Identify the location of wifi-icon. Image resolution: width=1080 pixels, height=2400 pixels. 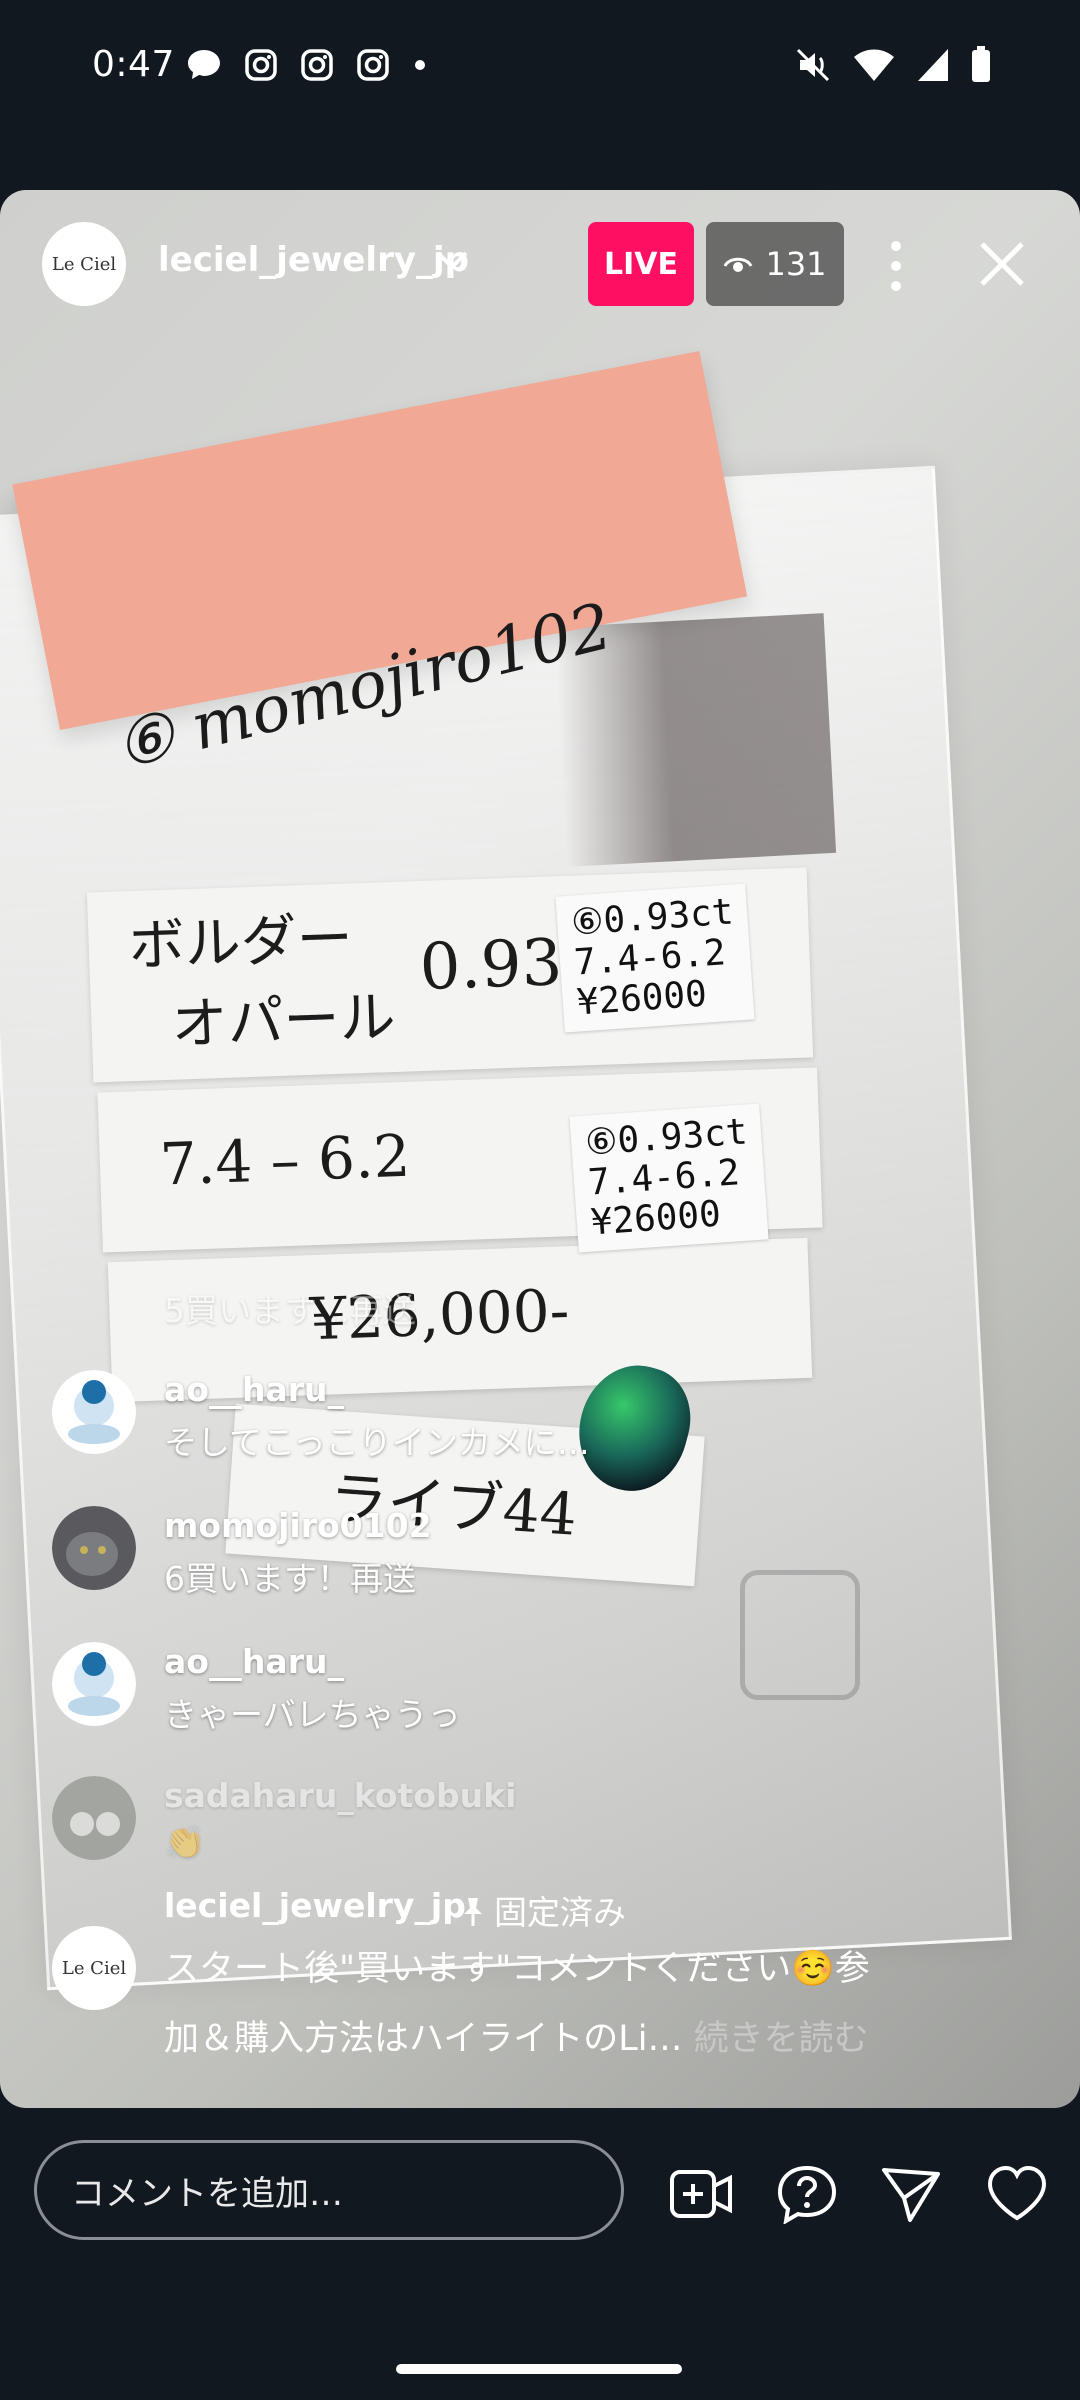
(874, 65).